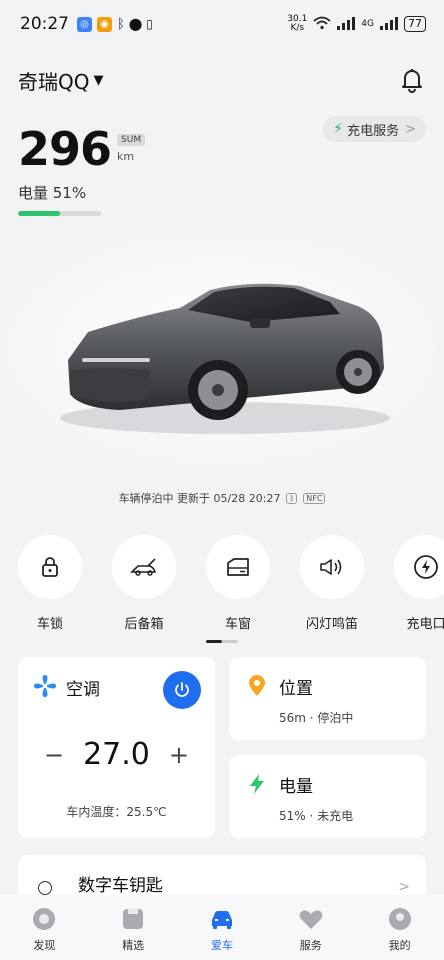 The height and width of the screenshot is (960, 444). I want to click on battery-title: 电量, so click(296, 787).